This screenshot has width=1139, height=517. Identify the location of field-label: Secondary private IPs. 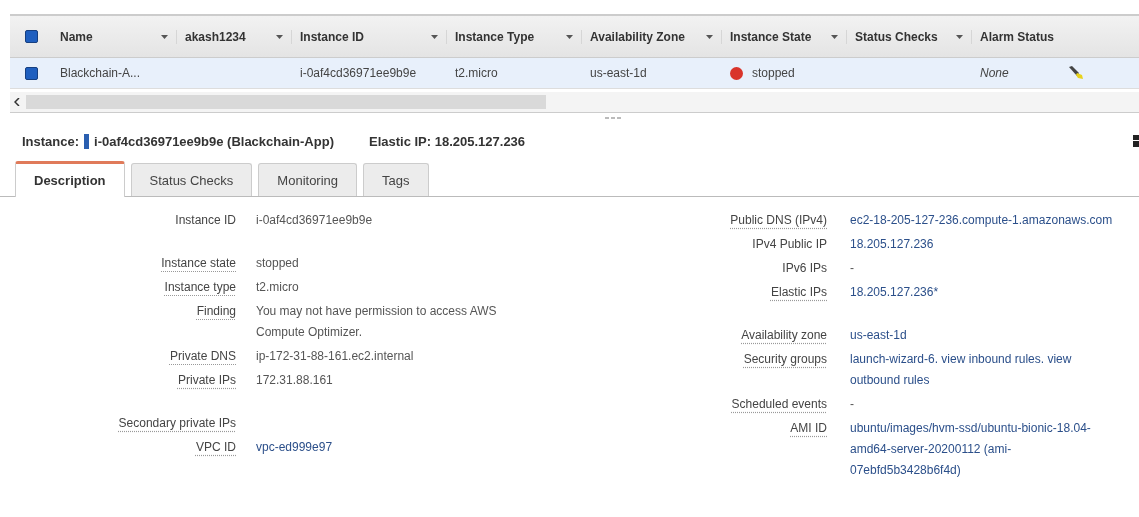
(118, 423).